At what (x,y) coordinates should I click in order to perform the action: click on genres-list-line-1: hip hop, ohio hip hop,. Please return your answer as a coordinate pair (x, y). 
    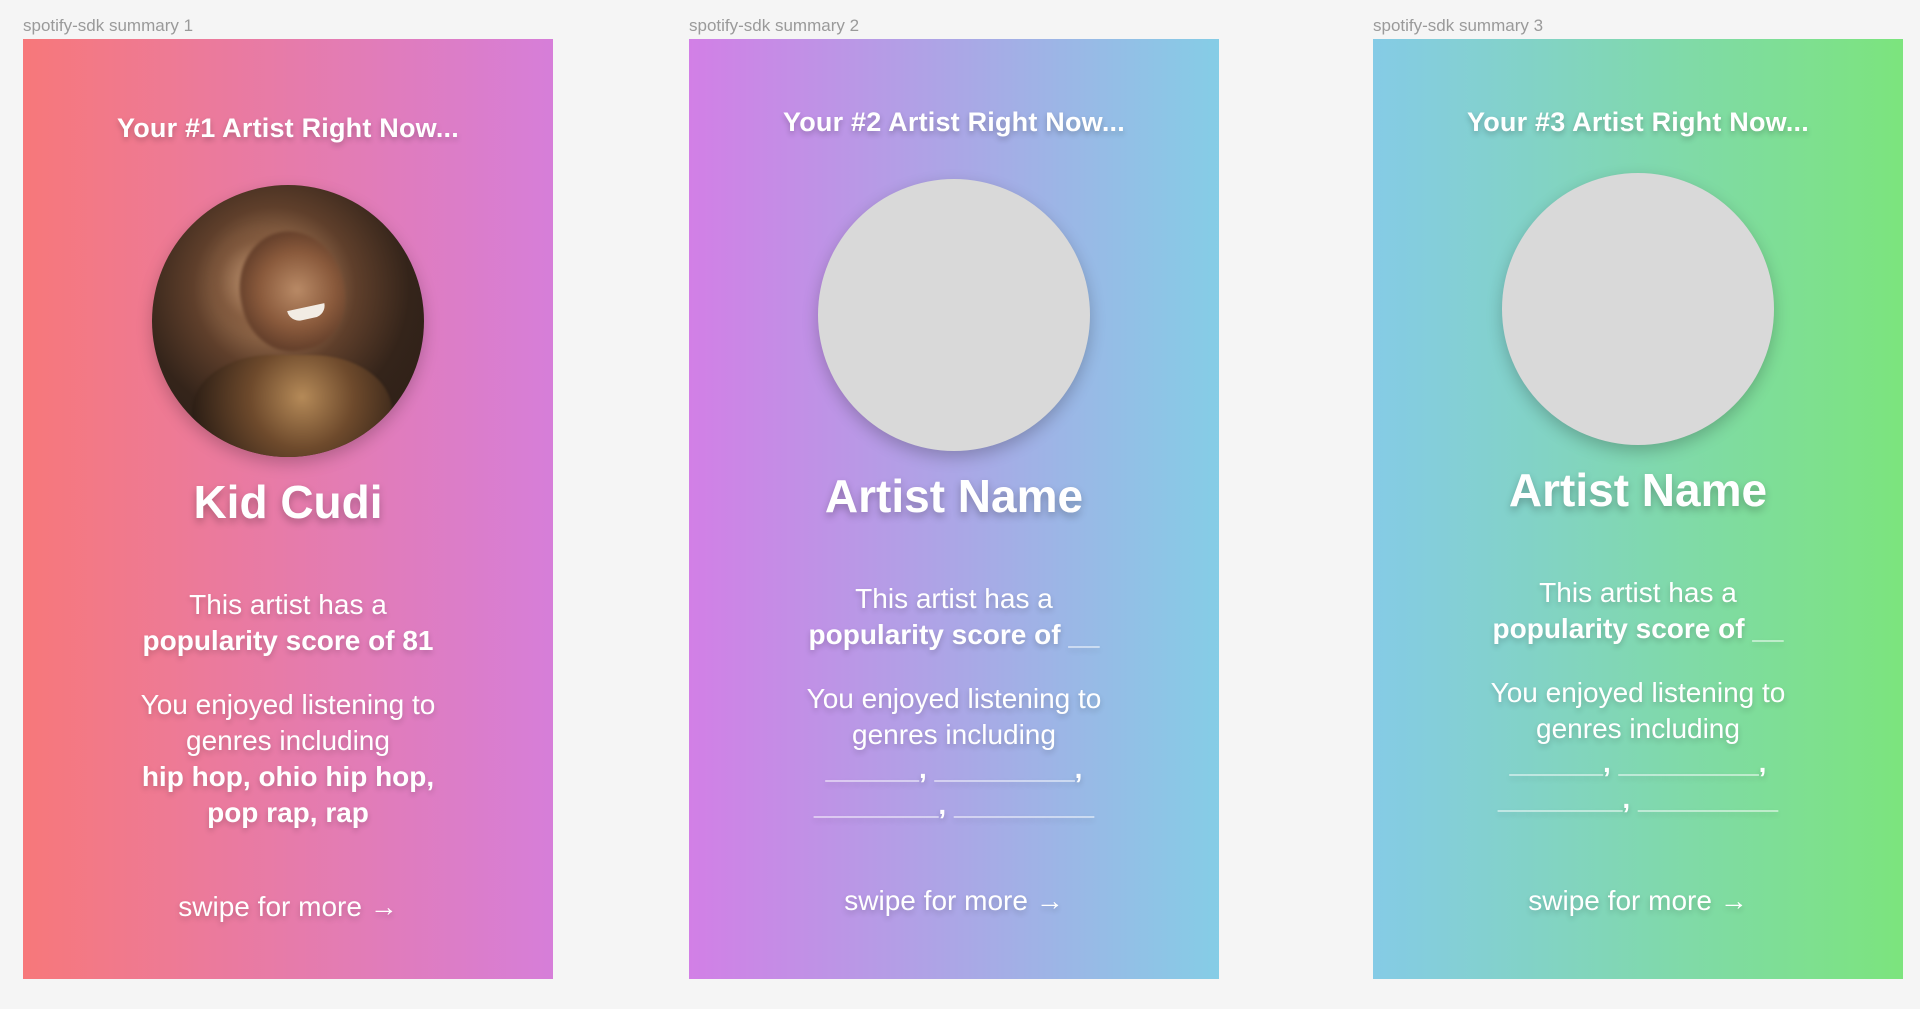
    Looking at the image, I should click on (288, 776).